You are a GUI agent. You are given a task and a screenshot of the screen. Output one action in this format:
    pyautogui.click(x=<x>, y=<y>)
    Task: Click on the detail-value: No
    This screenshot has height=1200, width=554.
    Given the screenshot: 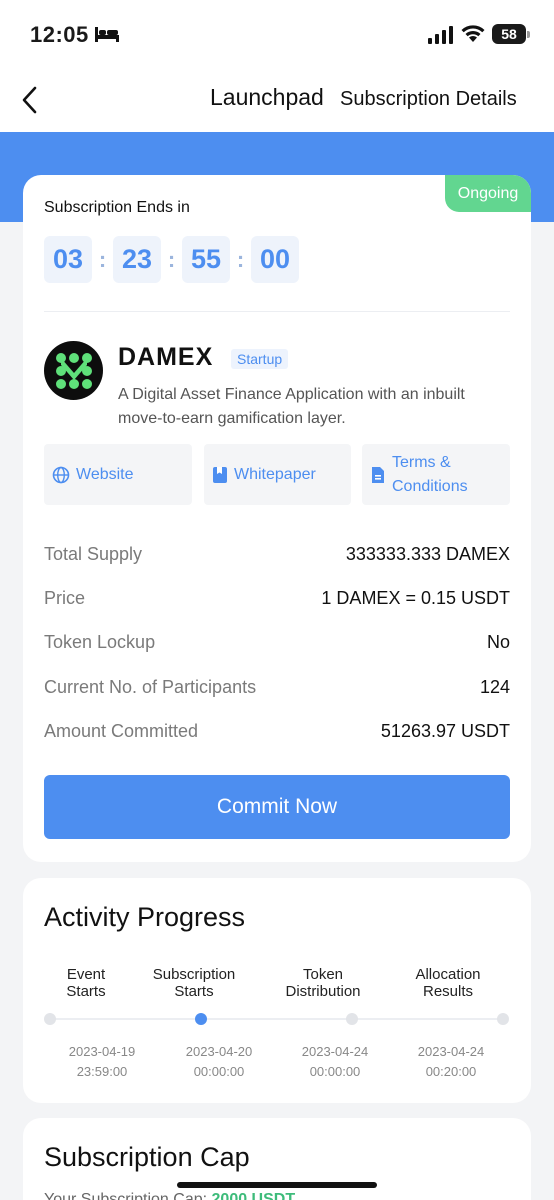 What is the action you would take?
    pyautogui.click(x=498, y=642)
    